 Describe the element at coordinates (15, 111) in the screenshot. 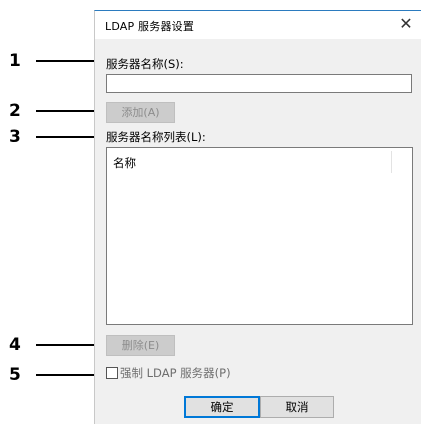

I see `callout-number: 2` at that location.